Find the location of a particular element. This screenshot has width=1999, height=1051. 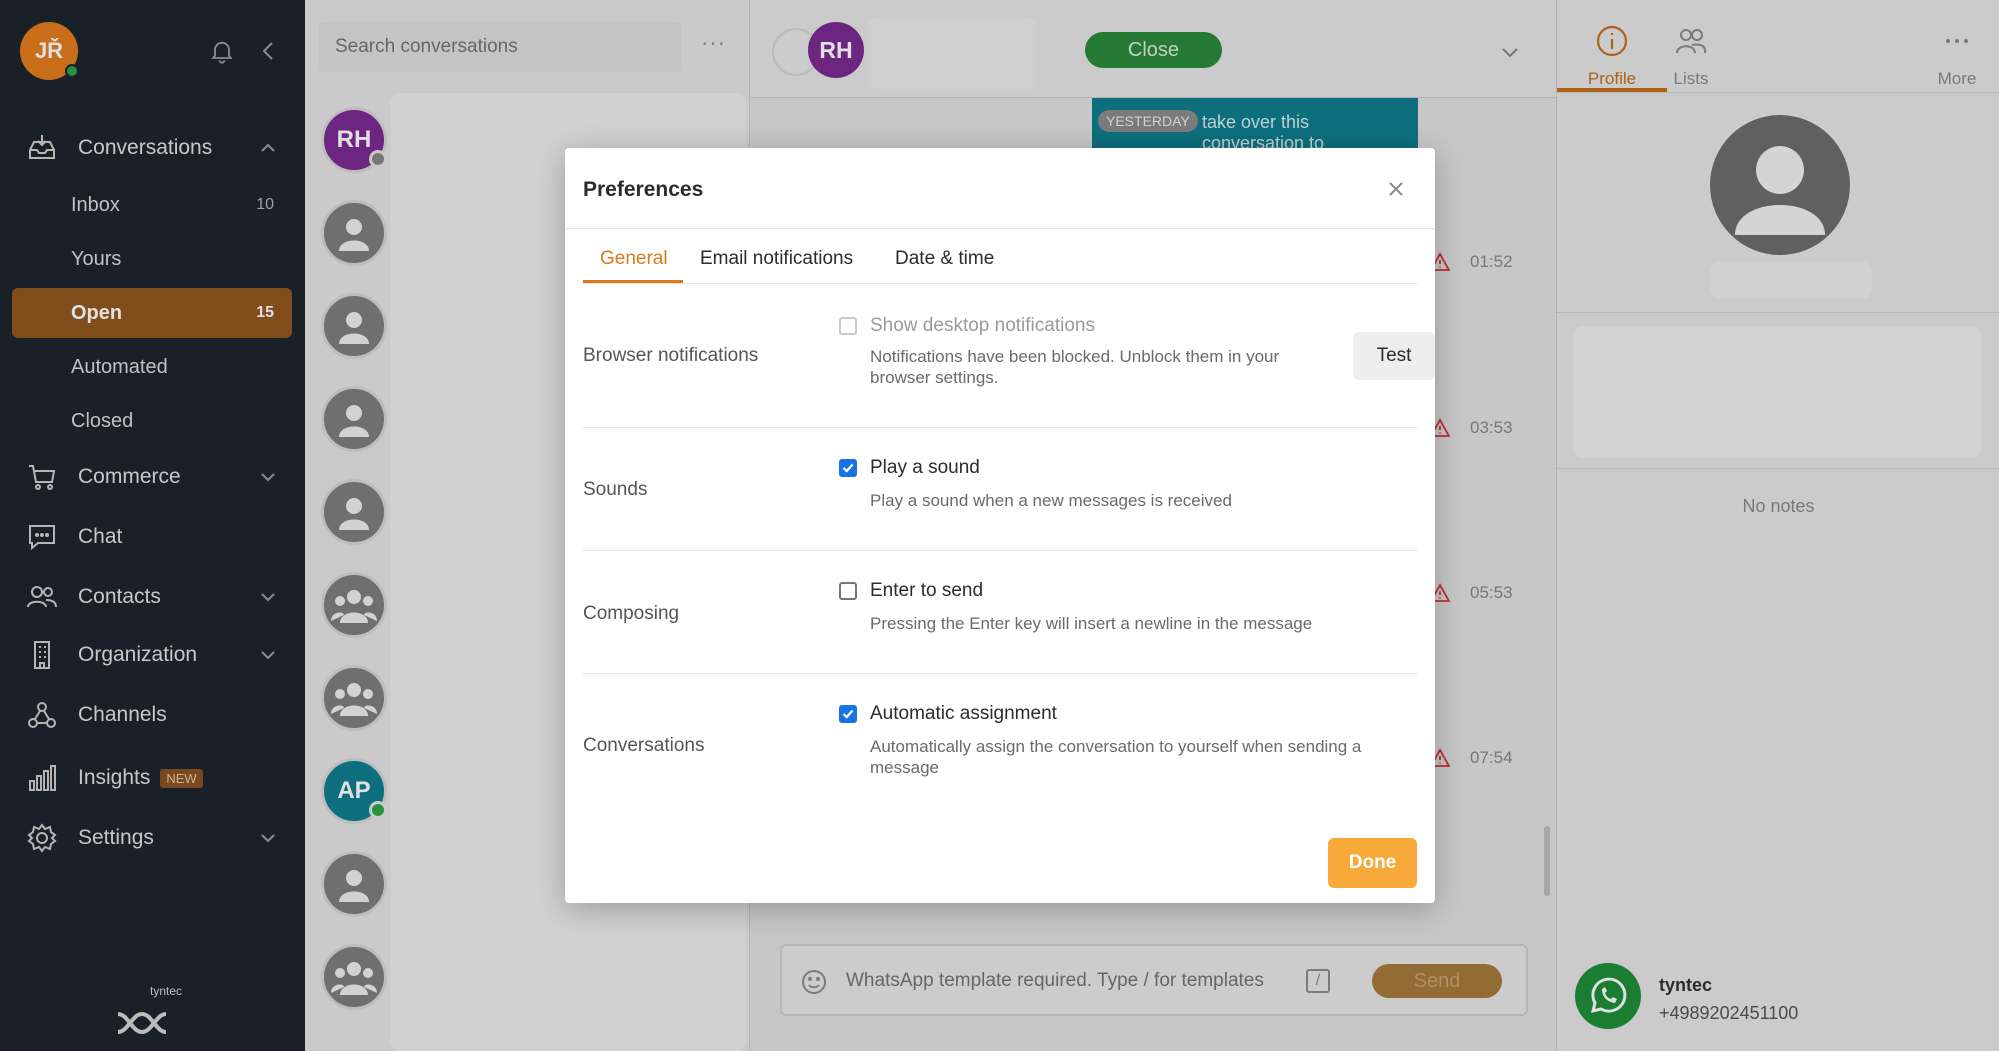

automatic-assignment-checkbox is located at coordinates (848, 714).